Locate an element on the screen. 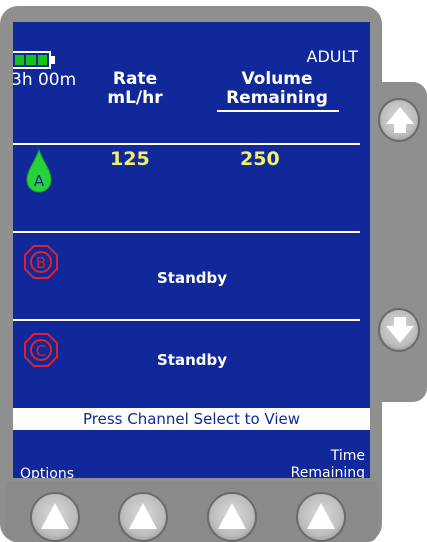 Image resolution: width=427 pixels, height=542 pixels. rate-header: Rate mL/hr is located at coordinates (135, 89).